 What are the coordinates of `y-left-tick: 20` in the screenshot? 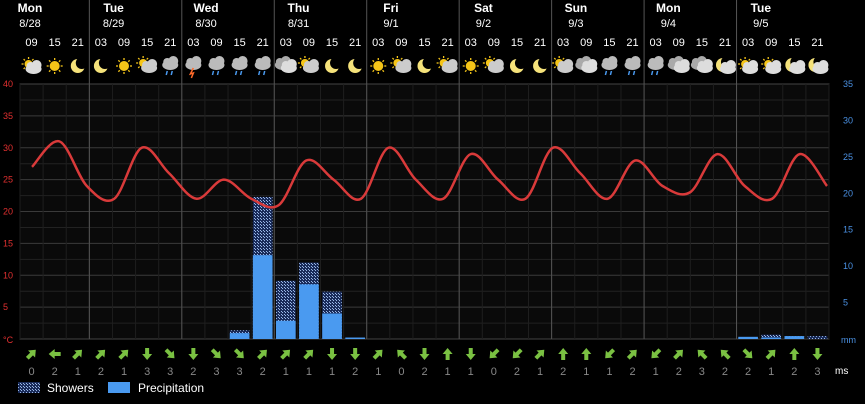 It's located at (8, 212).